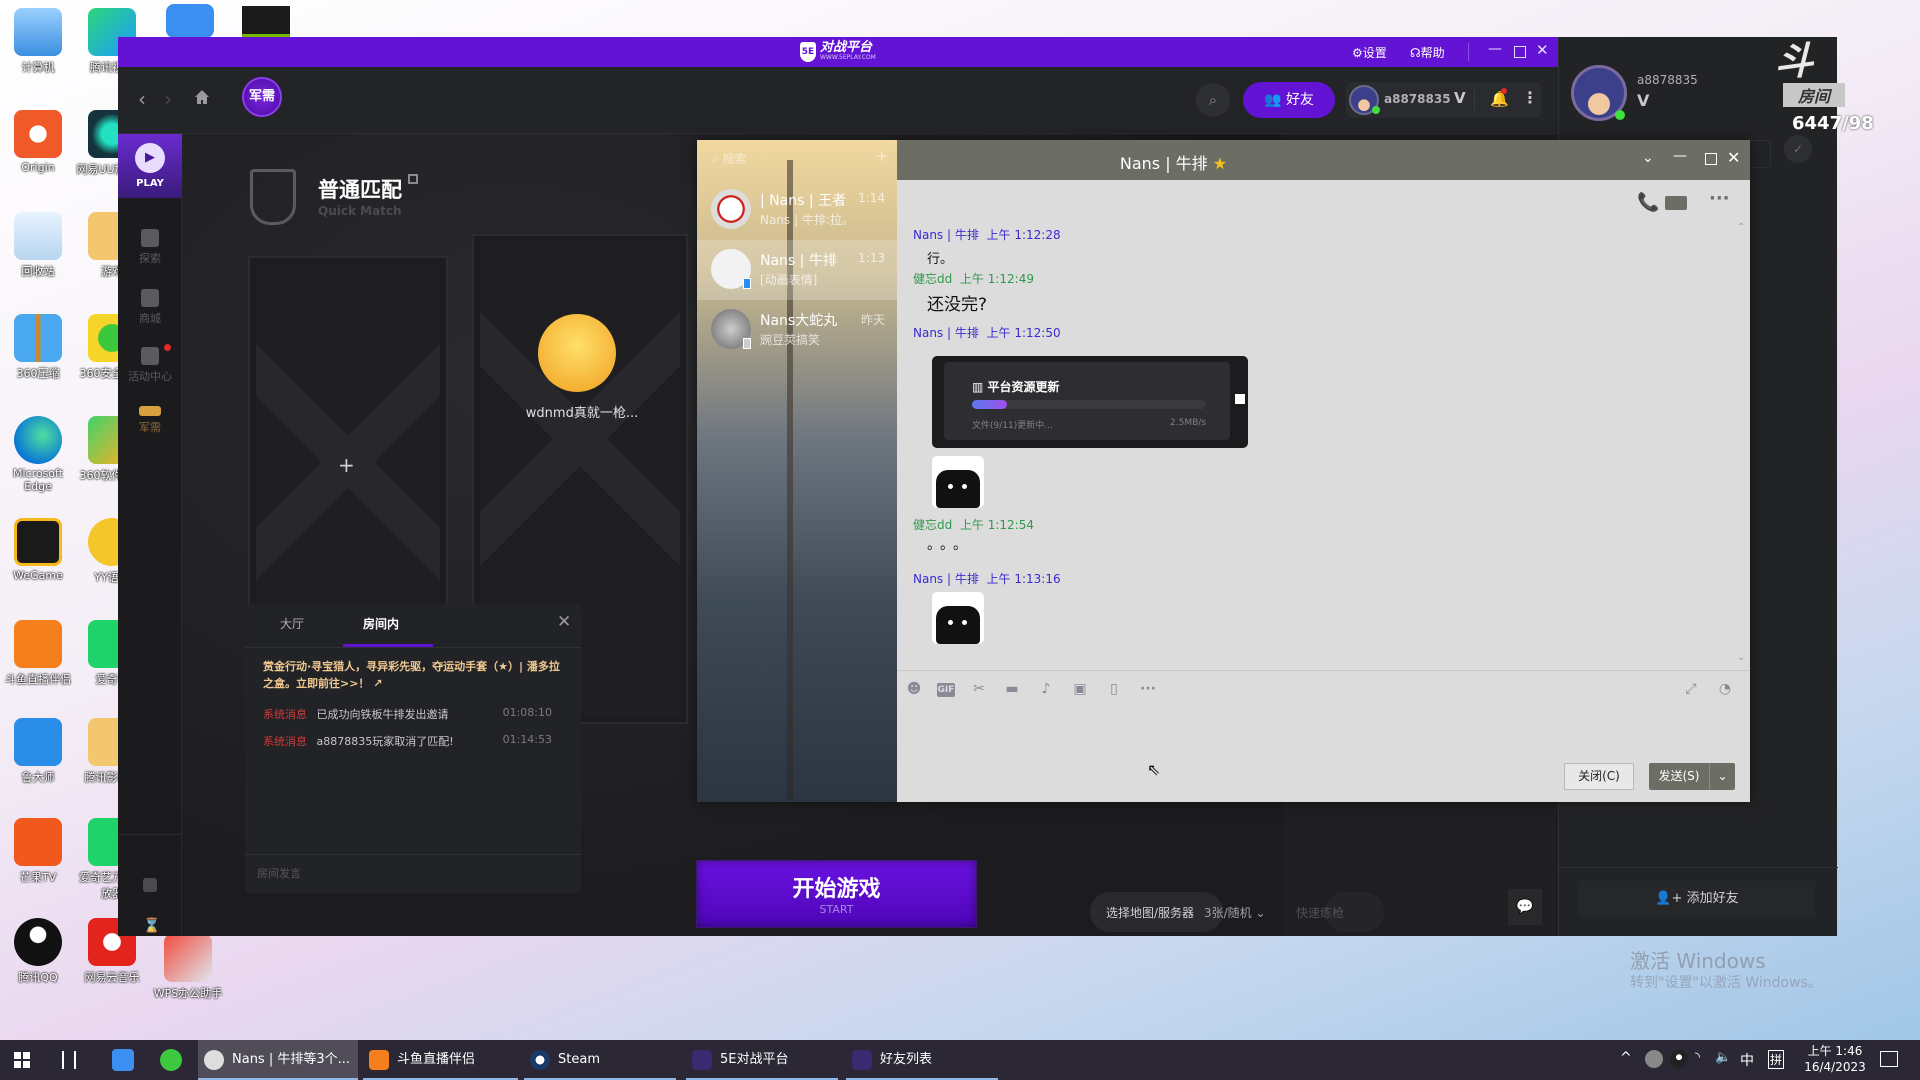  What do you see at coordinates (1525, 907) in the screenshot?
I see `chat-toggle-button: 💬` at bounding box center [1525, 907].